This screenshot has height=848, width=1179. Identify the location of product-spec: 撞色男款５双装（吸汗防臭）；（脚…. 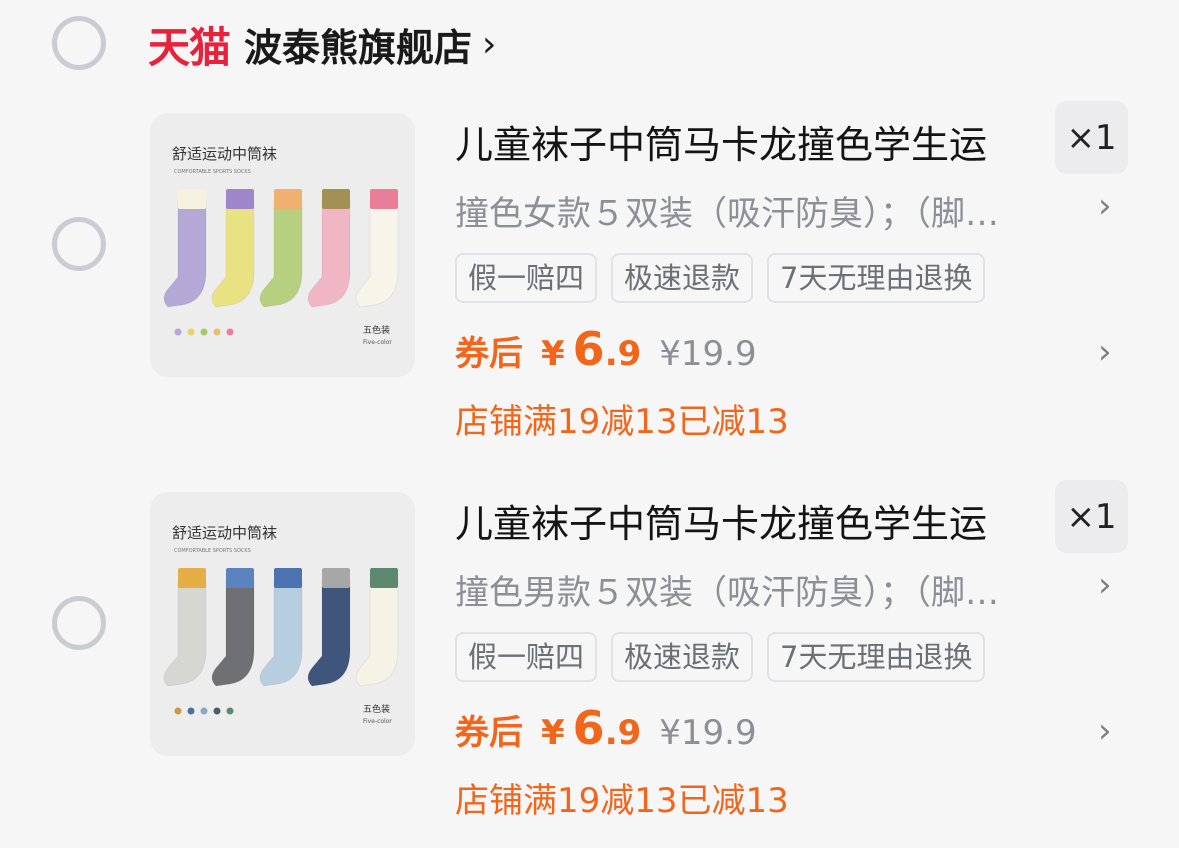
(727, 589).